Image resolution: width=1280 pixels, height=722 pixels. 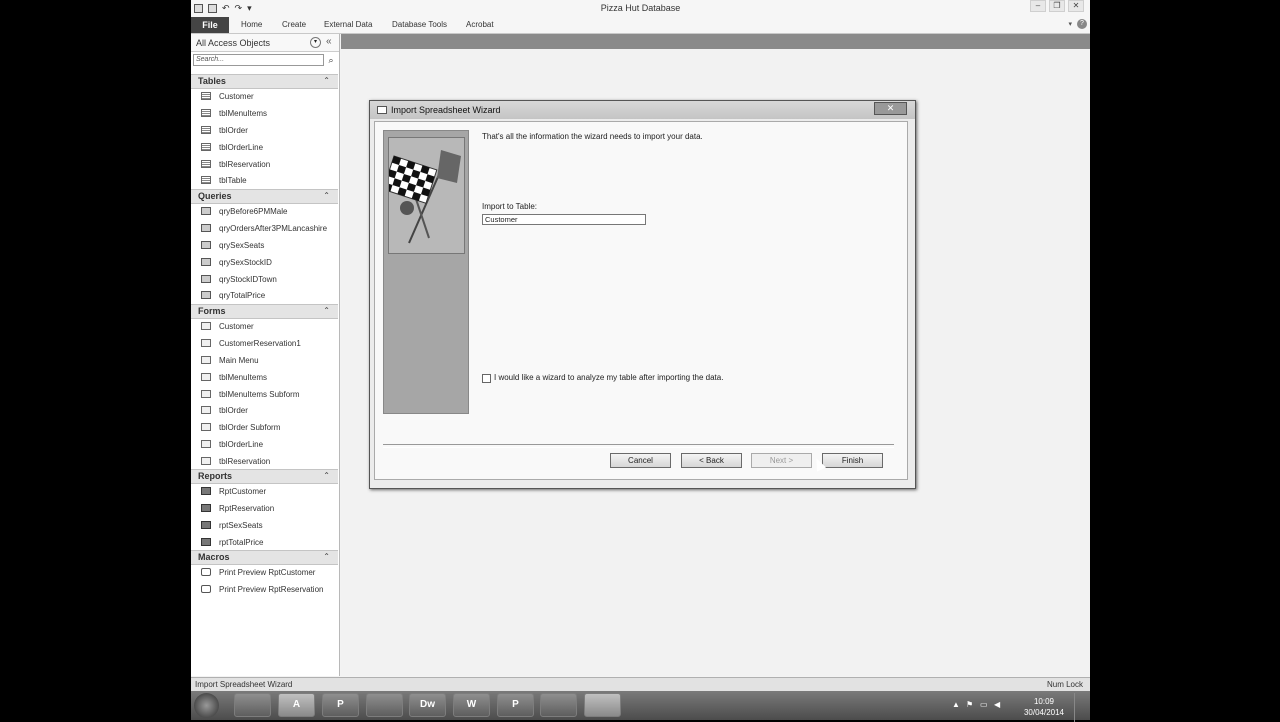 I want to click on dialog-close-button: ✕, so click(x=890, y=108).